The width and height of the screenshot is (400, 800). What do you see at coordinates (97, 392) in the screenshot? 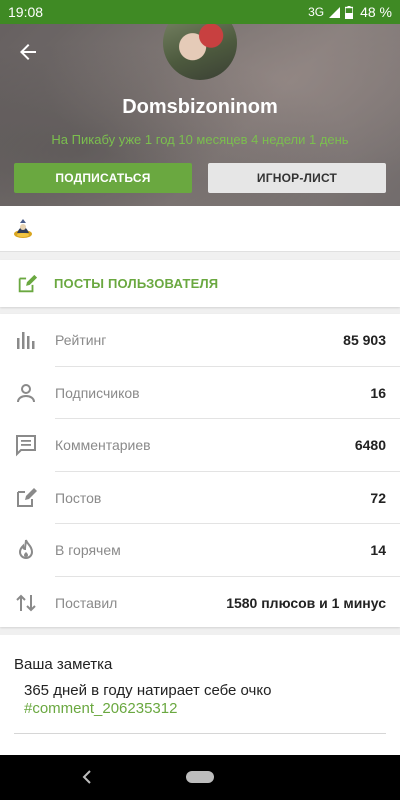
I see `stat-label: Подписчиков` at bounding box center [97, 392].